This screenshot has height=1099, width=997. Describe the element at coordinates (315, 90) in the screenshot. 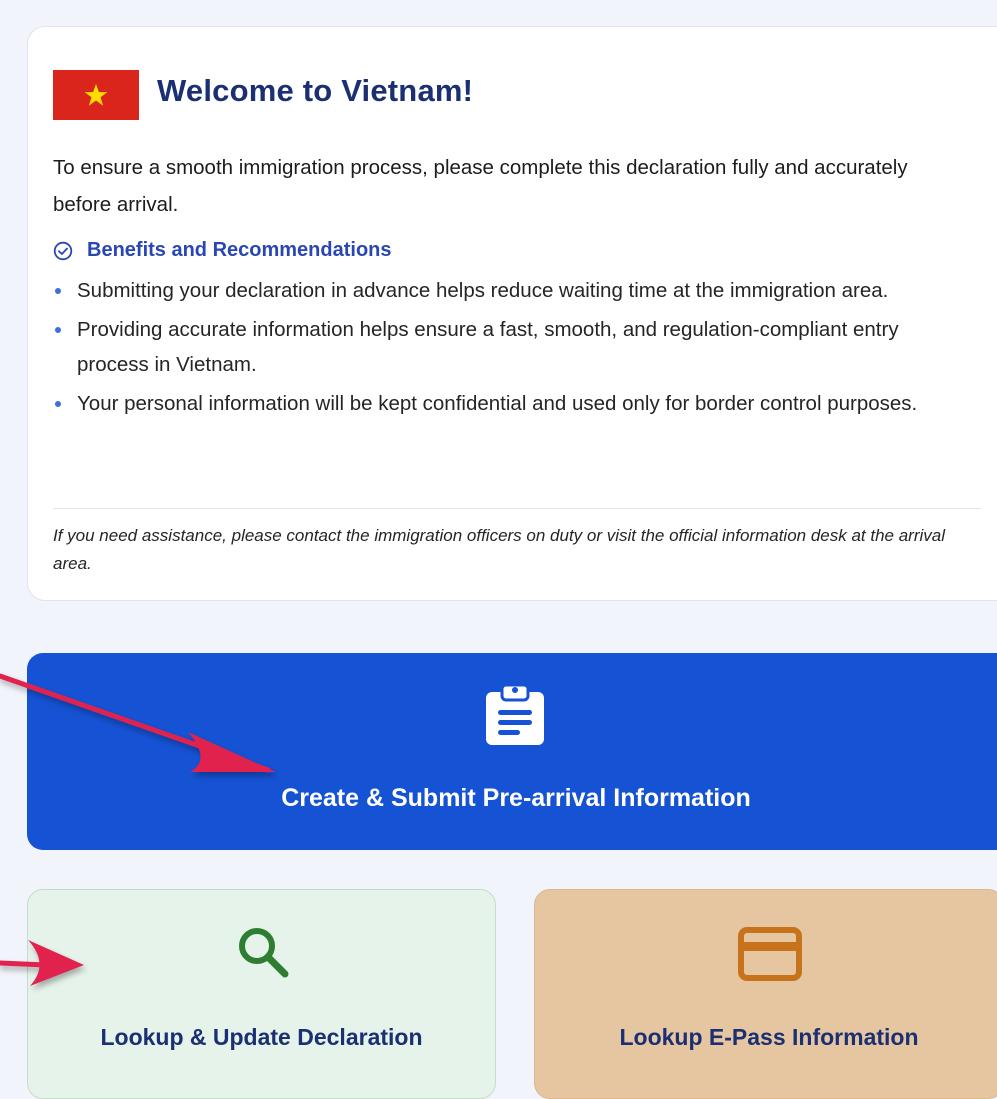

I see `page-title: Welcome to Vietnam!` at that location.